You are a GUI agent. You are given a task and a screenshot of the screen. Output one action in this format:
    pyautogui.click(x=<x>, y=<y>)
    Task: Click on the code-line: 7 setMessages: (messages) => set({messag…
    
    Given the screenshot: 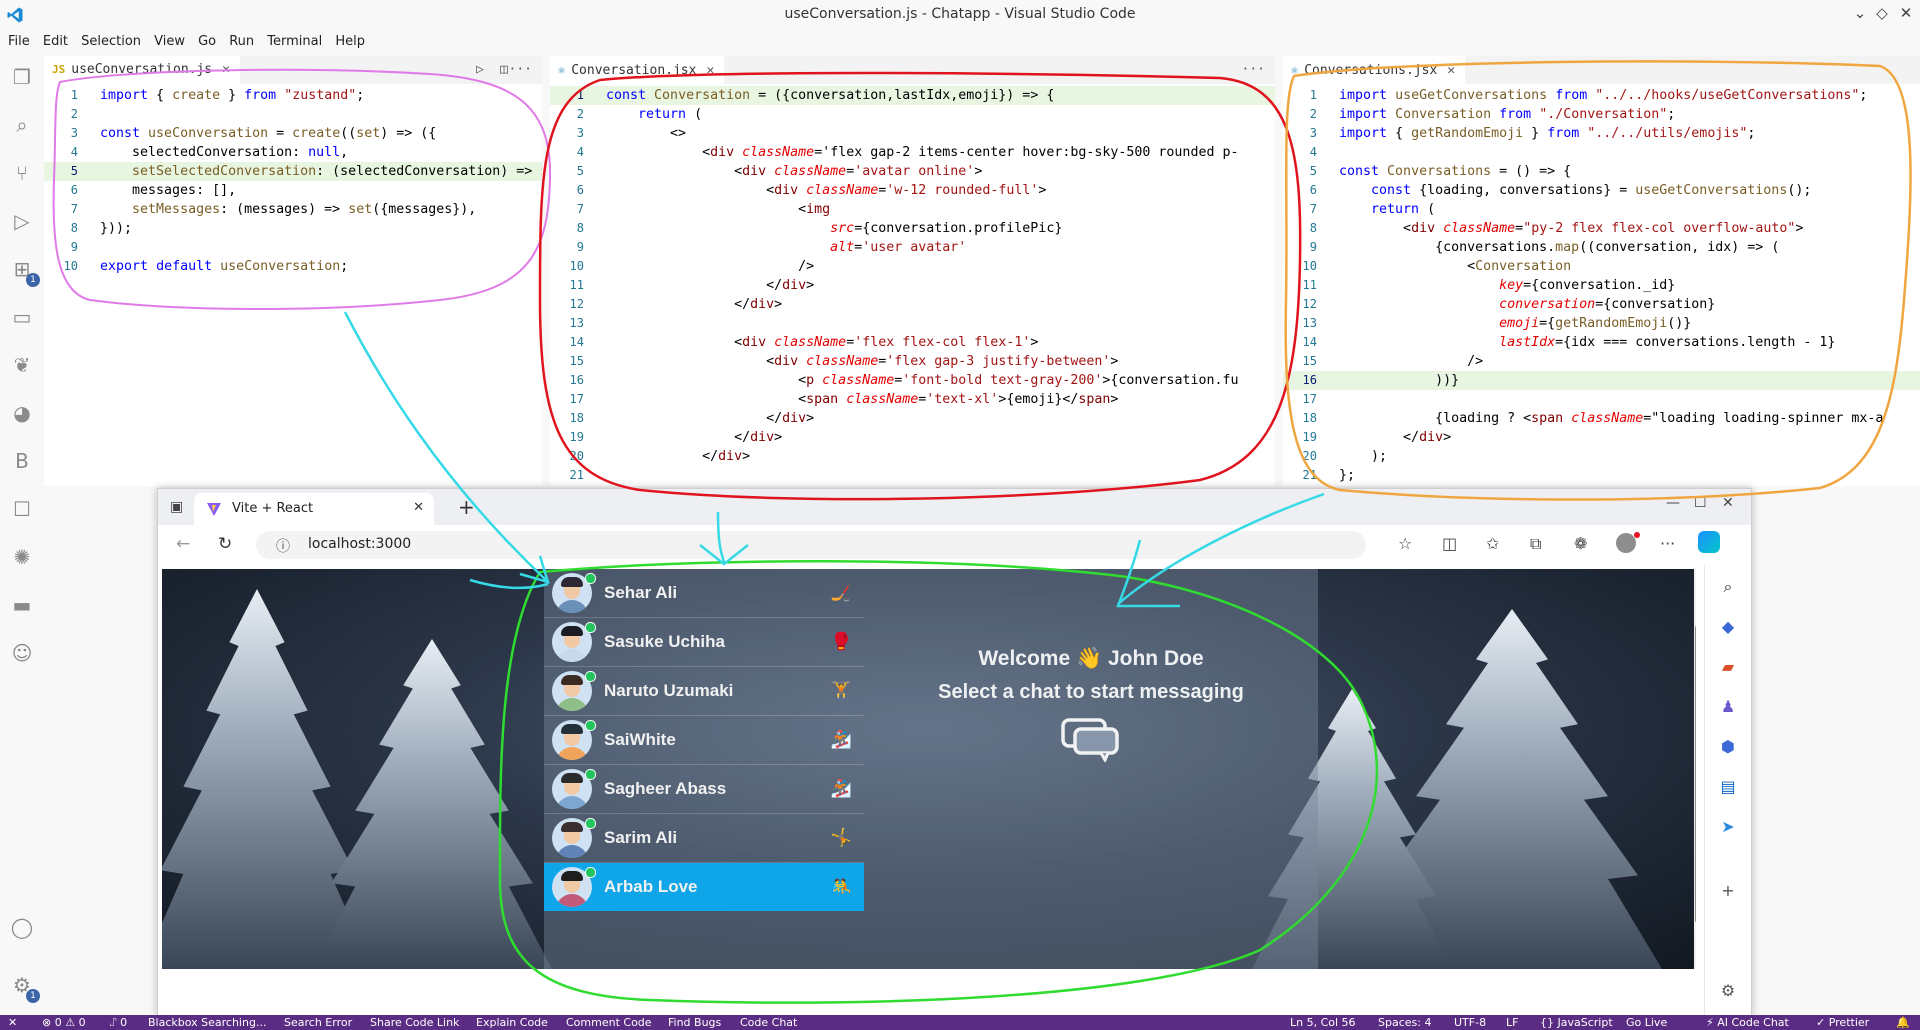 What is the action you would take?
    pyautogui.click(x=293, y=209)
    